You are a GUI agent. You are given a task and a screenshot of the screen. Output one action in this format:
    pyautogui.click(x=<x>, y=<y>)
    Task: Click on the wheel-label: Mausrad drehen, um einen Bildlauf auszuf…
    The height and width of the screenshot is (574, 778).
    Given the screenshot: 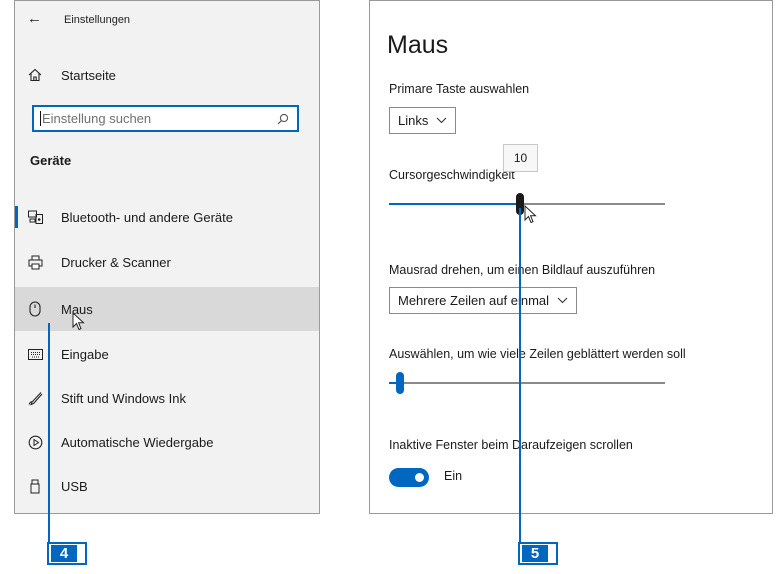 What is the action you would take?
    pyautogui.click(x=522, y=270)
    